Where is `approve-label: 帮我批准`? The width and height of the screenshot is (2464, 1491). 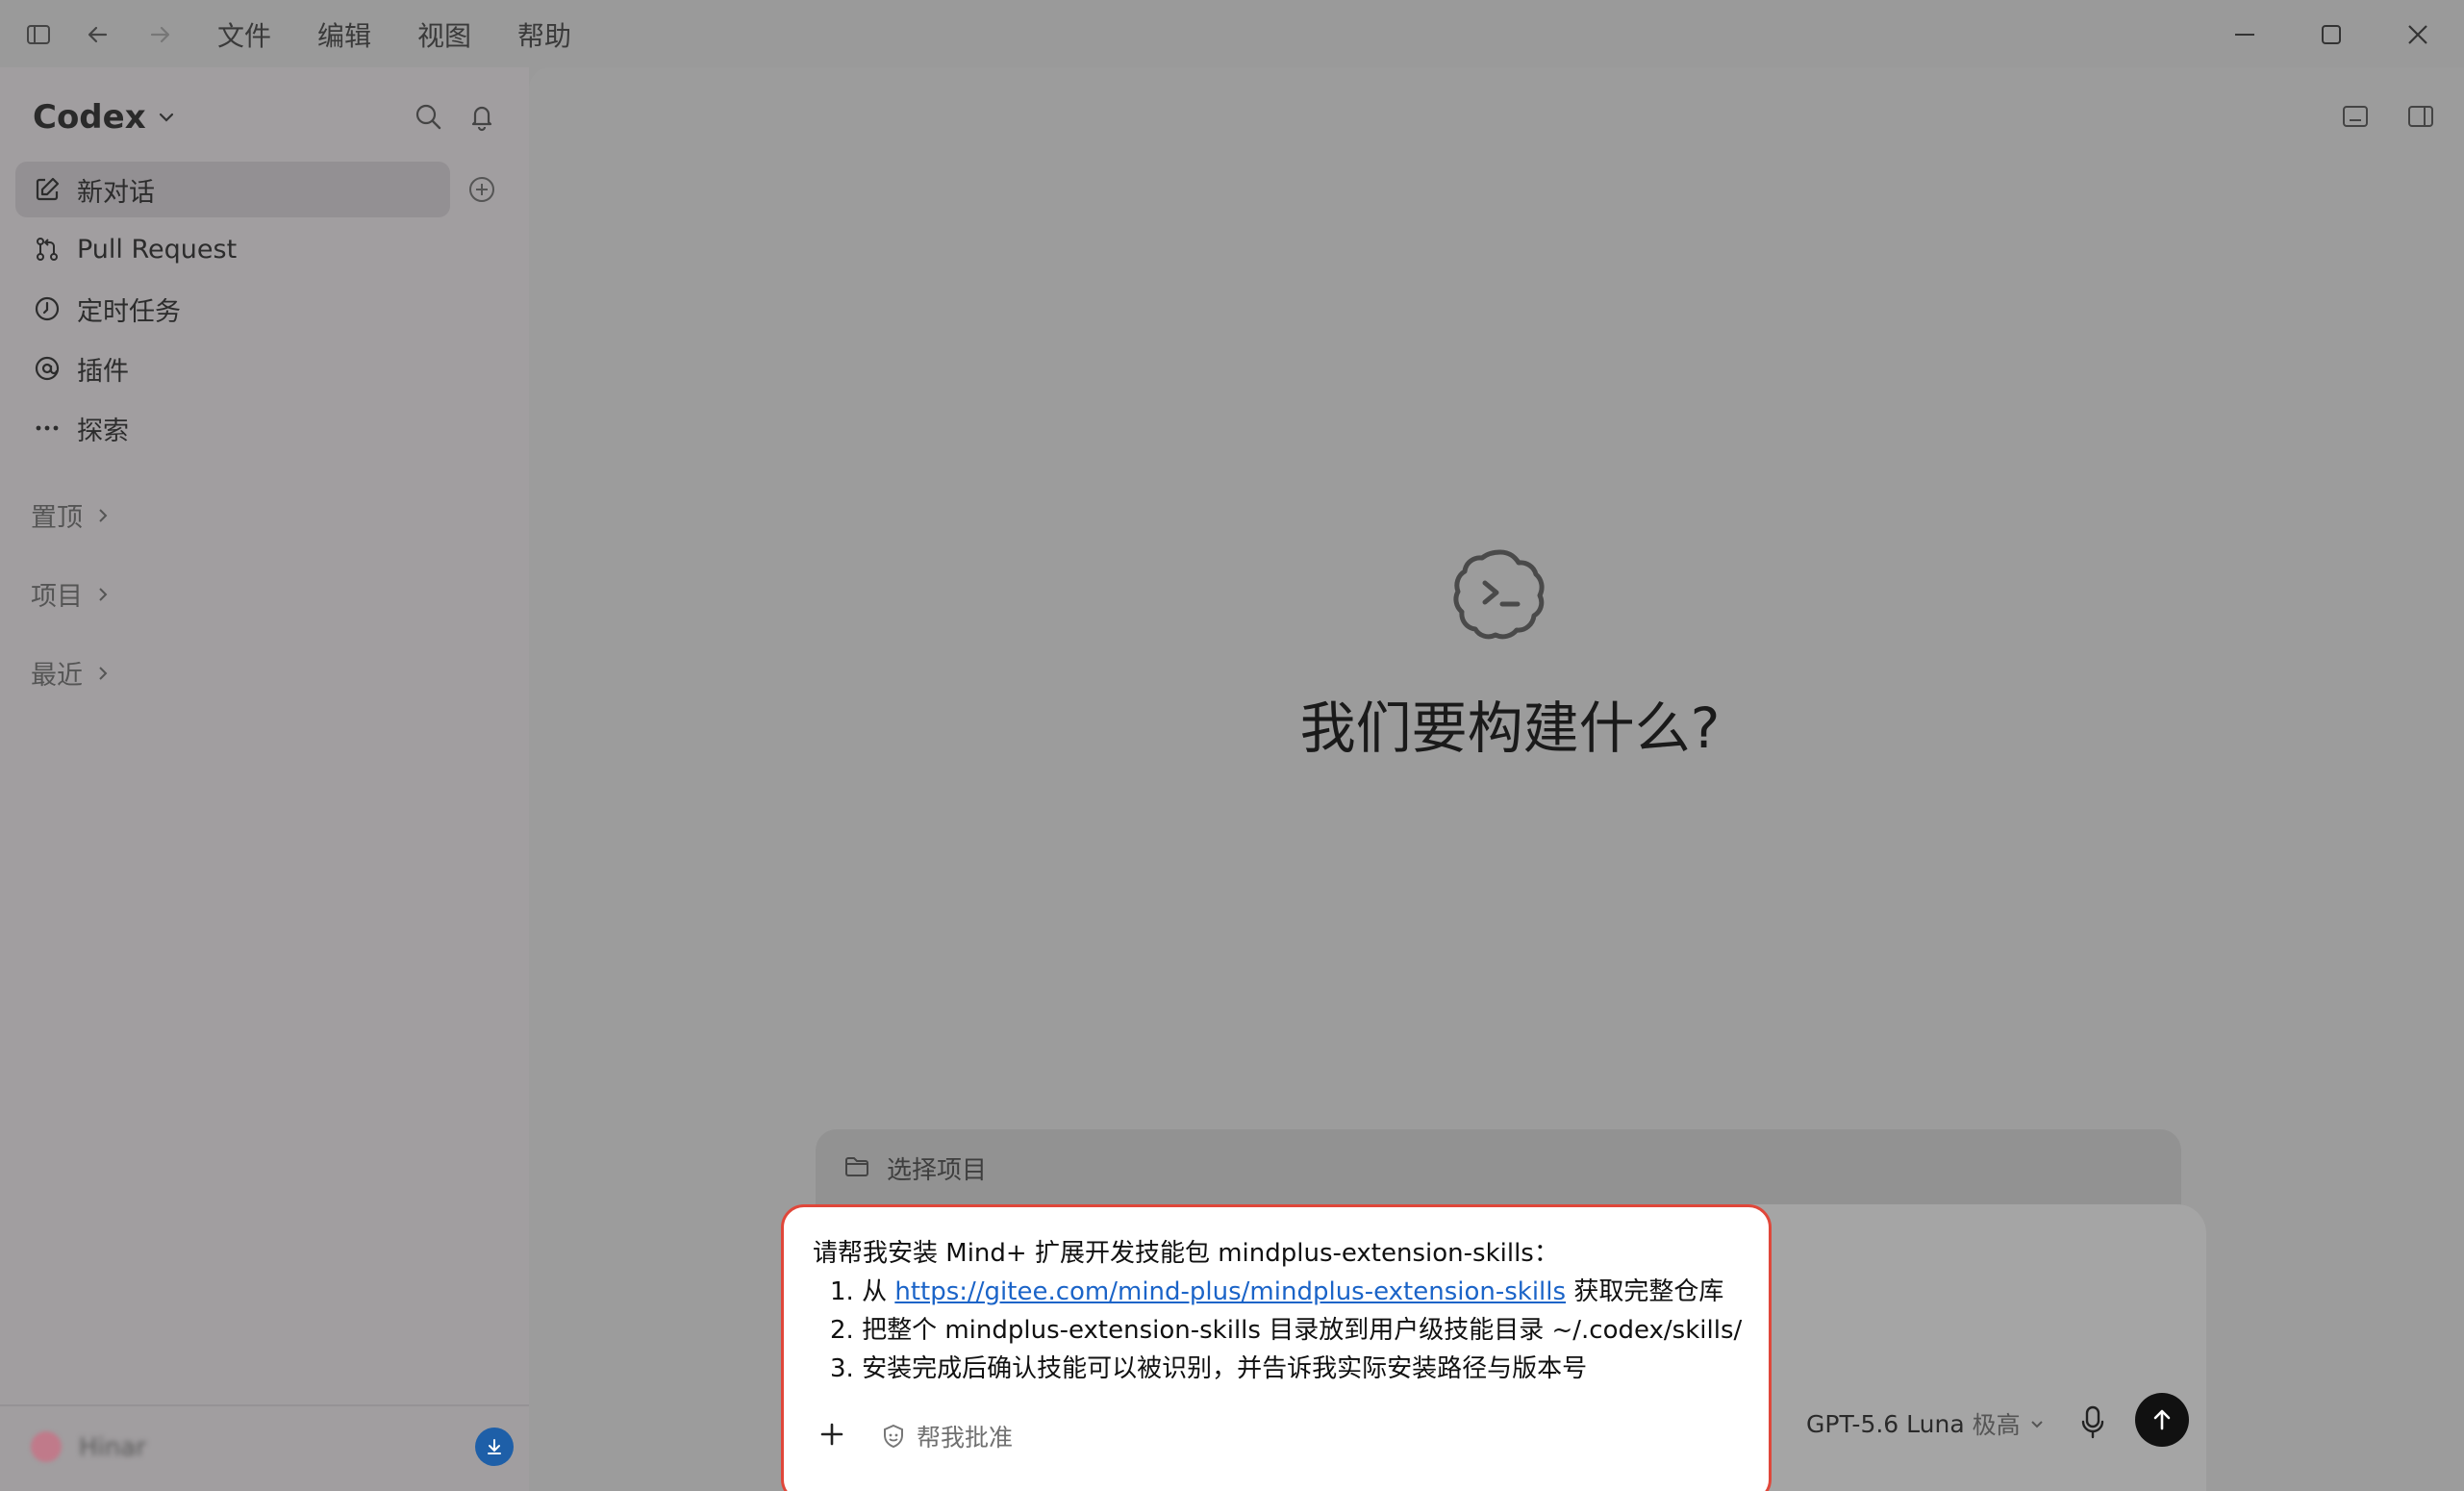 approve-label: 帮我批准 is located at coordinates (965, 1438).